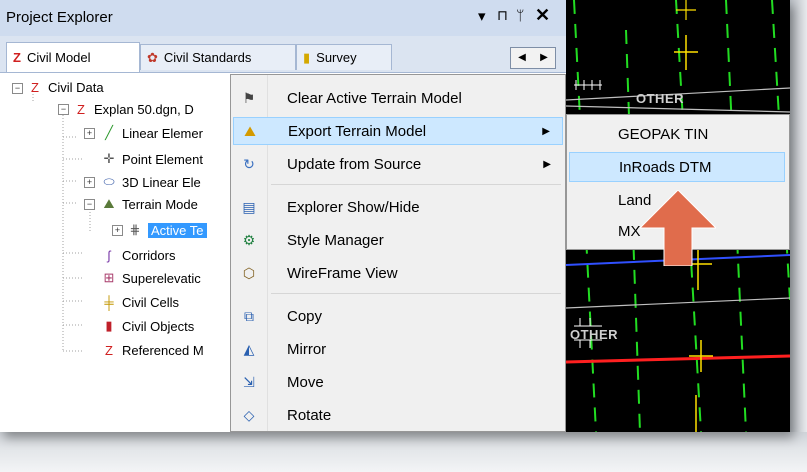 This screenshot has width=807, height=472. Describe the element at coordinates (109, 203) in the screenshot. I see `terrain-model-icon: ⛰` at that location.